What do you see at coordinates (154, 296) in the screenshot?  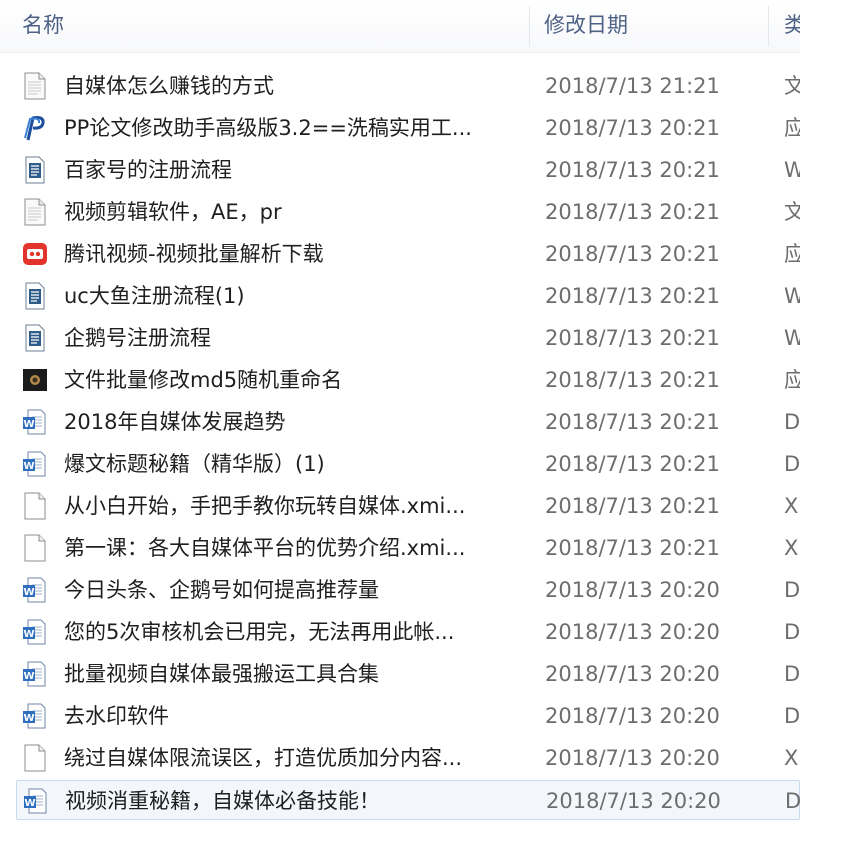 I see `file-name: uc大鱼注册流程(1)` at bounding box center [154, 296].